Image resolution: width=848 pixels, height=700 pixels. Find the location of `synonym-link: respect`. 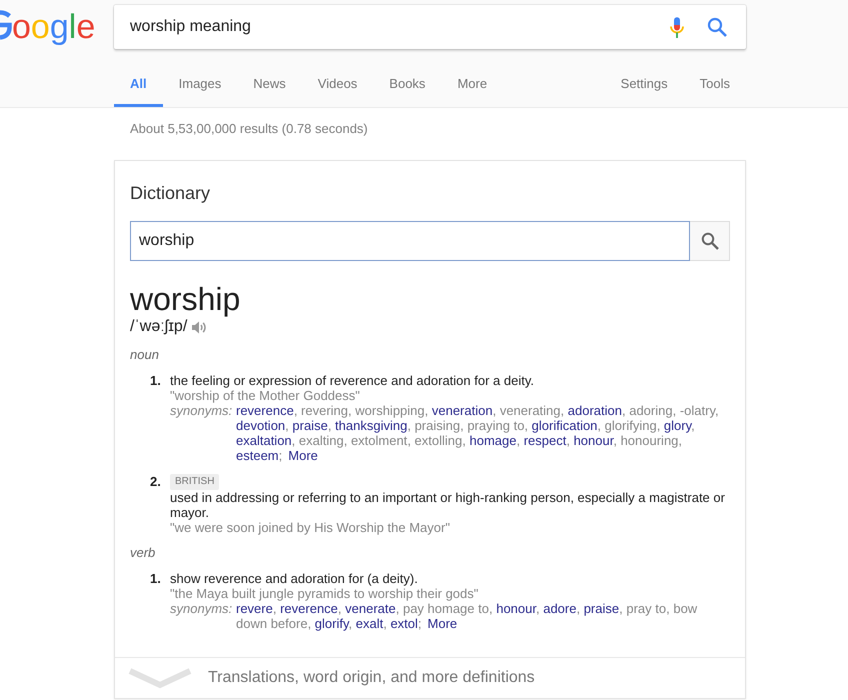

synonym-link: respect is located at coordinates (545, 440).